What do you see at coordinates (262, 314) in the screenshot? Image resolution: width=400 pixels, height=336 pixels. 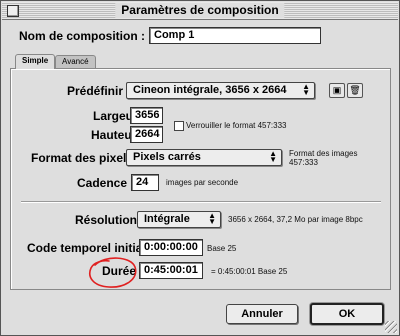 I see `cancel-button: Annuler` at bounding box center [262, 314].